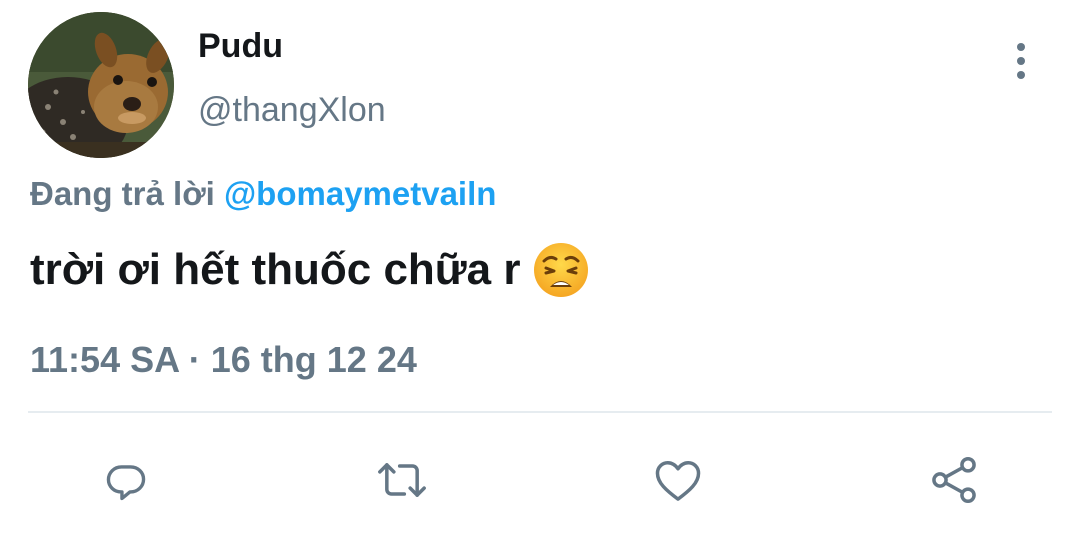  I want to click on more-options-button, so click(1021, 61).